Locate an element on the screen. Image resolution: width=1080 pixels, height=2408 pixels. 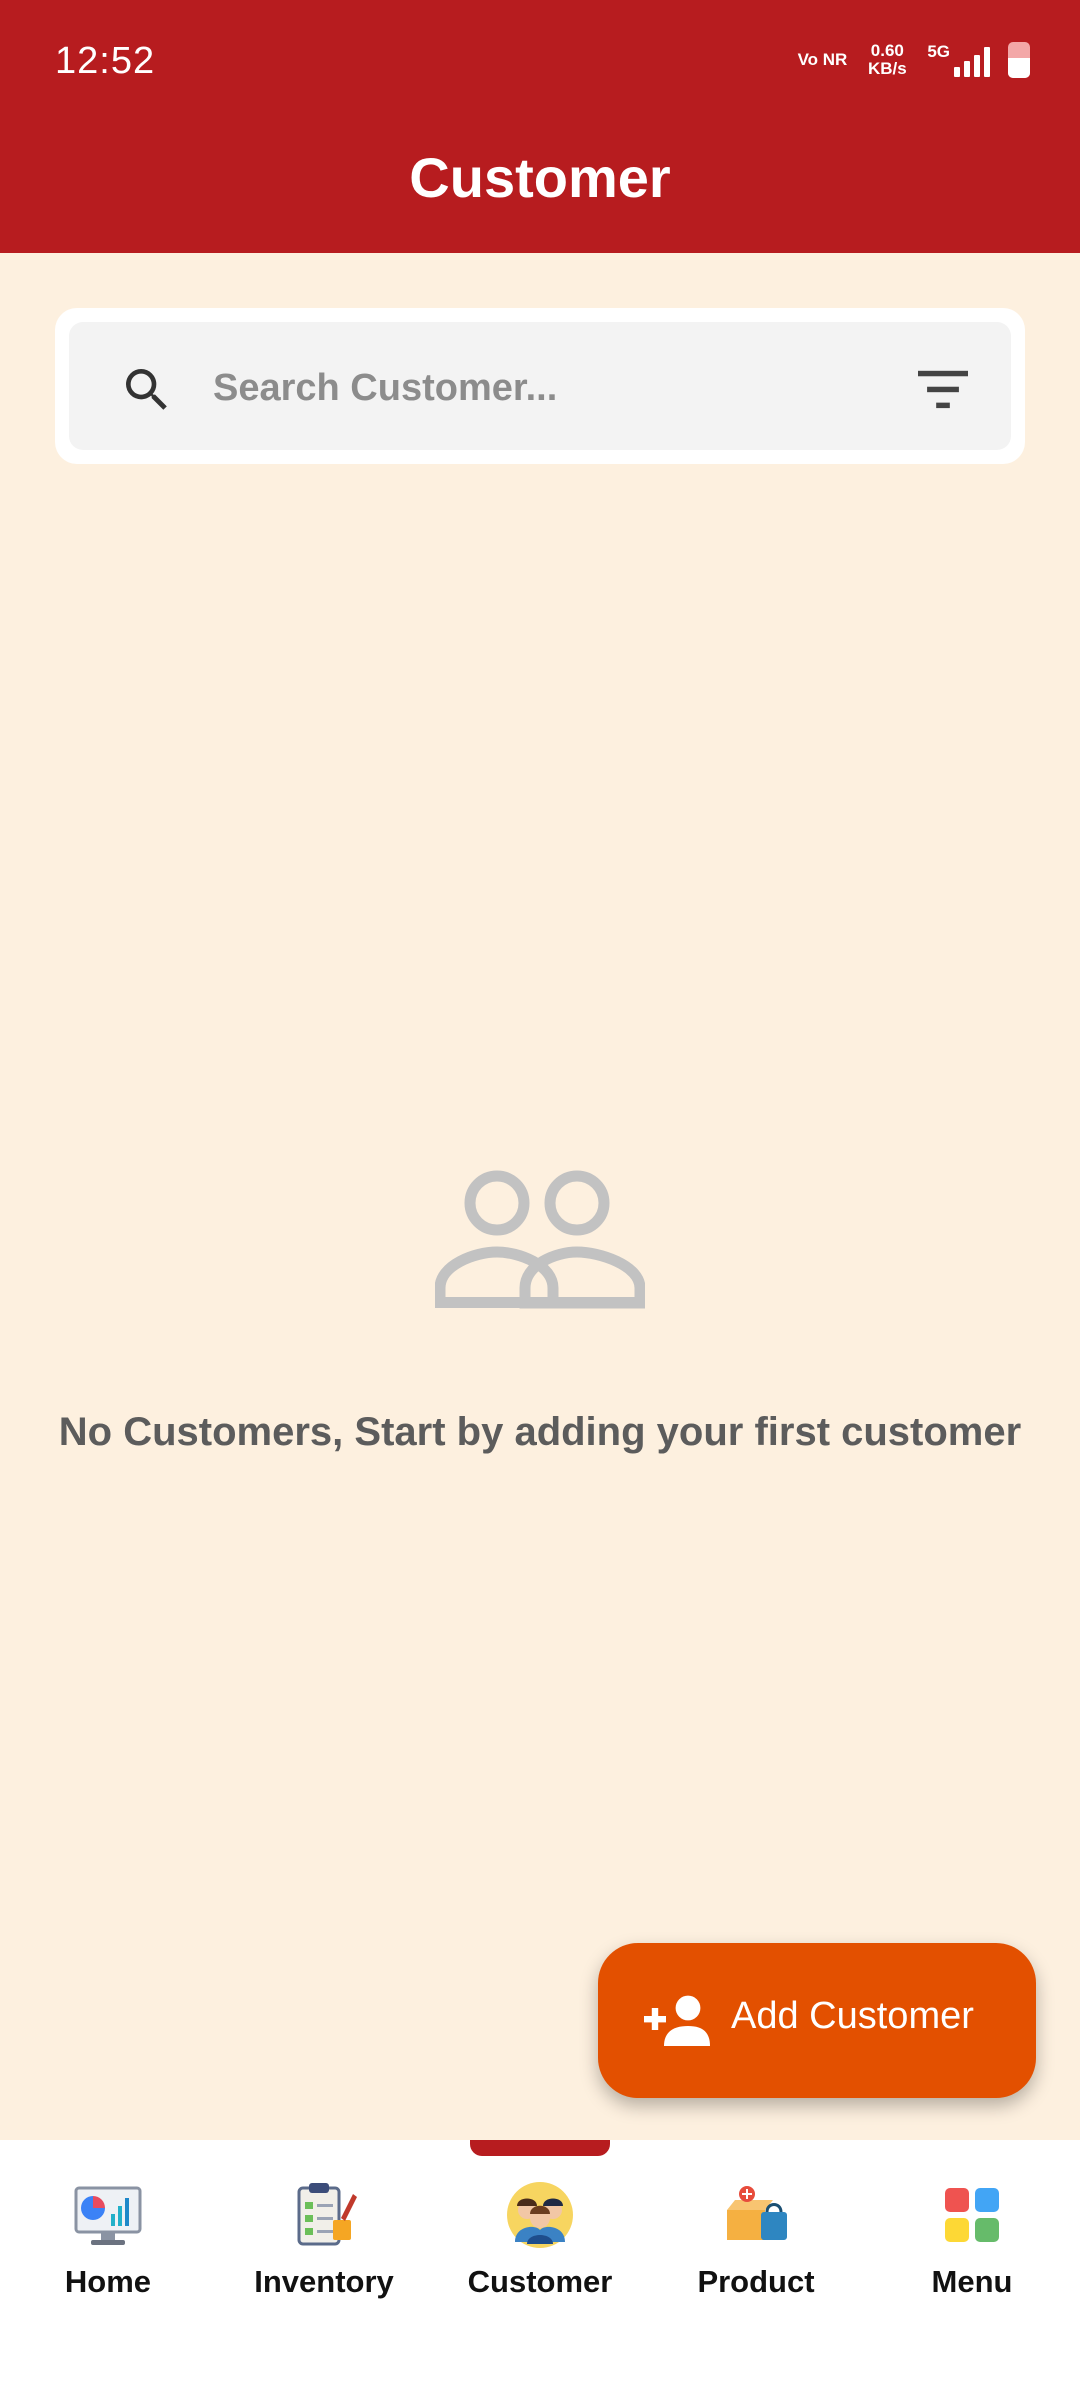
signal-icon is located at coordinates (972, 60).